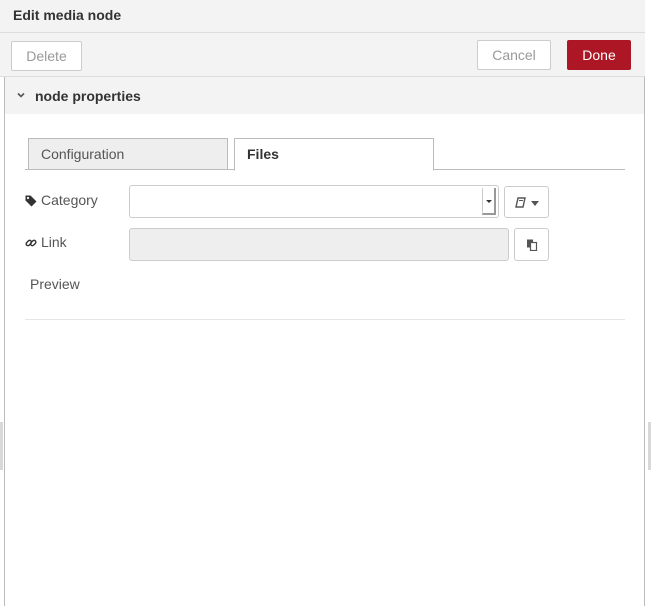 The image size is (652, 606). I want to click on preview-label: Preview, so click(55, 284).